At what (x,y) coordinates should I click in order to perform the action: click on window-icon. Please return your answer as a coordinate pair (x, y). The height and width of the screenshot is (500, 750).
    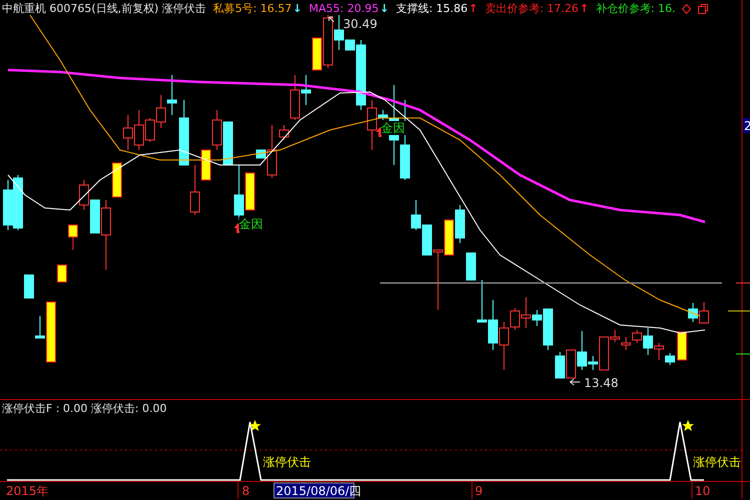
    Looking at the image, I should click on (703, 9).